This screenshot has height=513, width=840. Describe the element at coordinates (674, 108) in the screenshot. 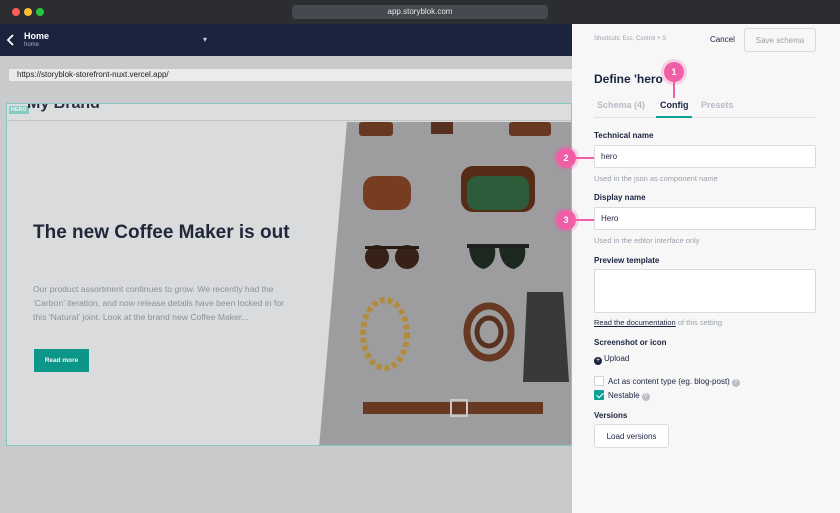

I see `tab-config: Config` at that location.